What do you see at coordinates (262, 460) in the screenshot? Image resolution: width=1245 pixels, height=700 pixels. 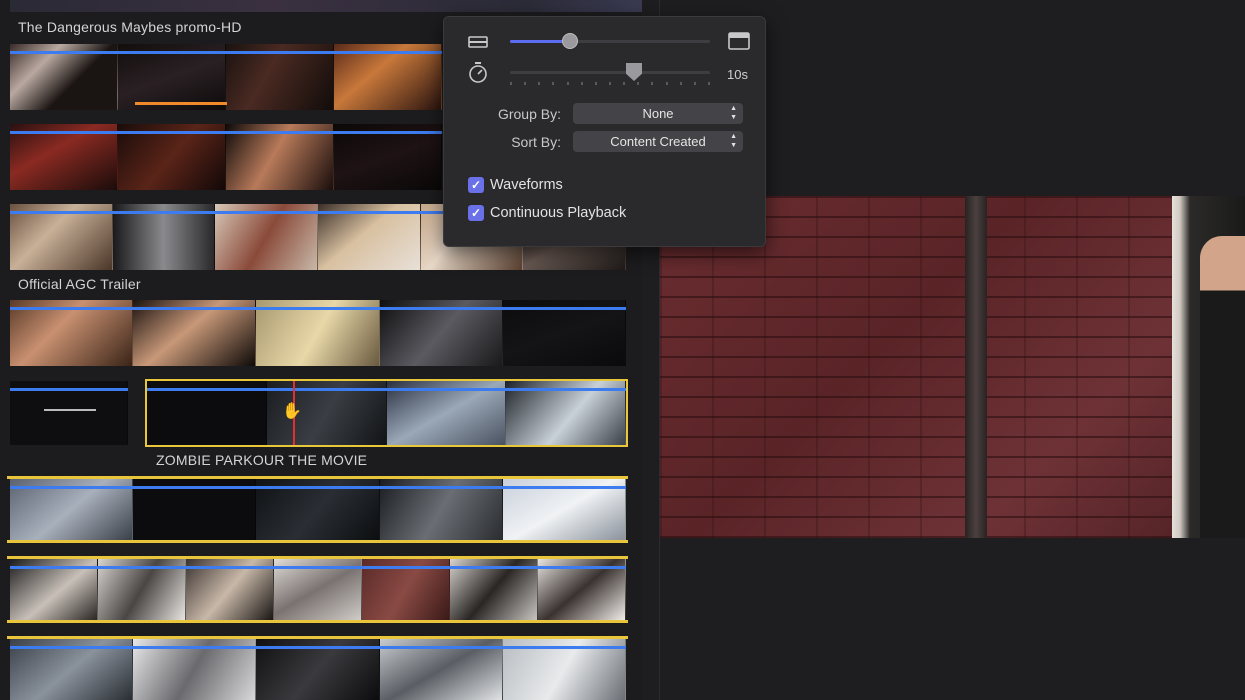 I see `group-title-zombie-parkour: ZOMBIE PARKOUR THE MOVIE` at bounding box center [262, 460].